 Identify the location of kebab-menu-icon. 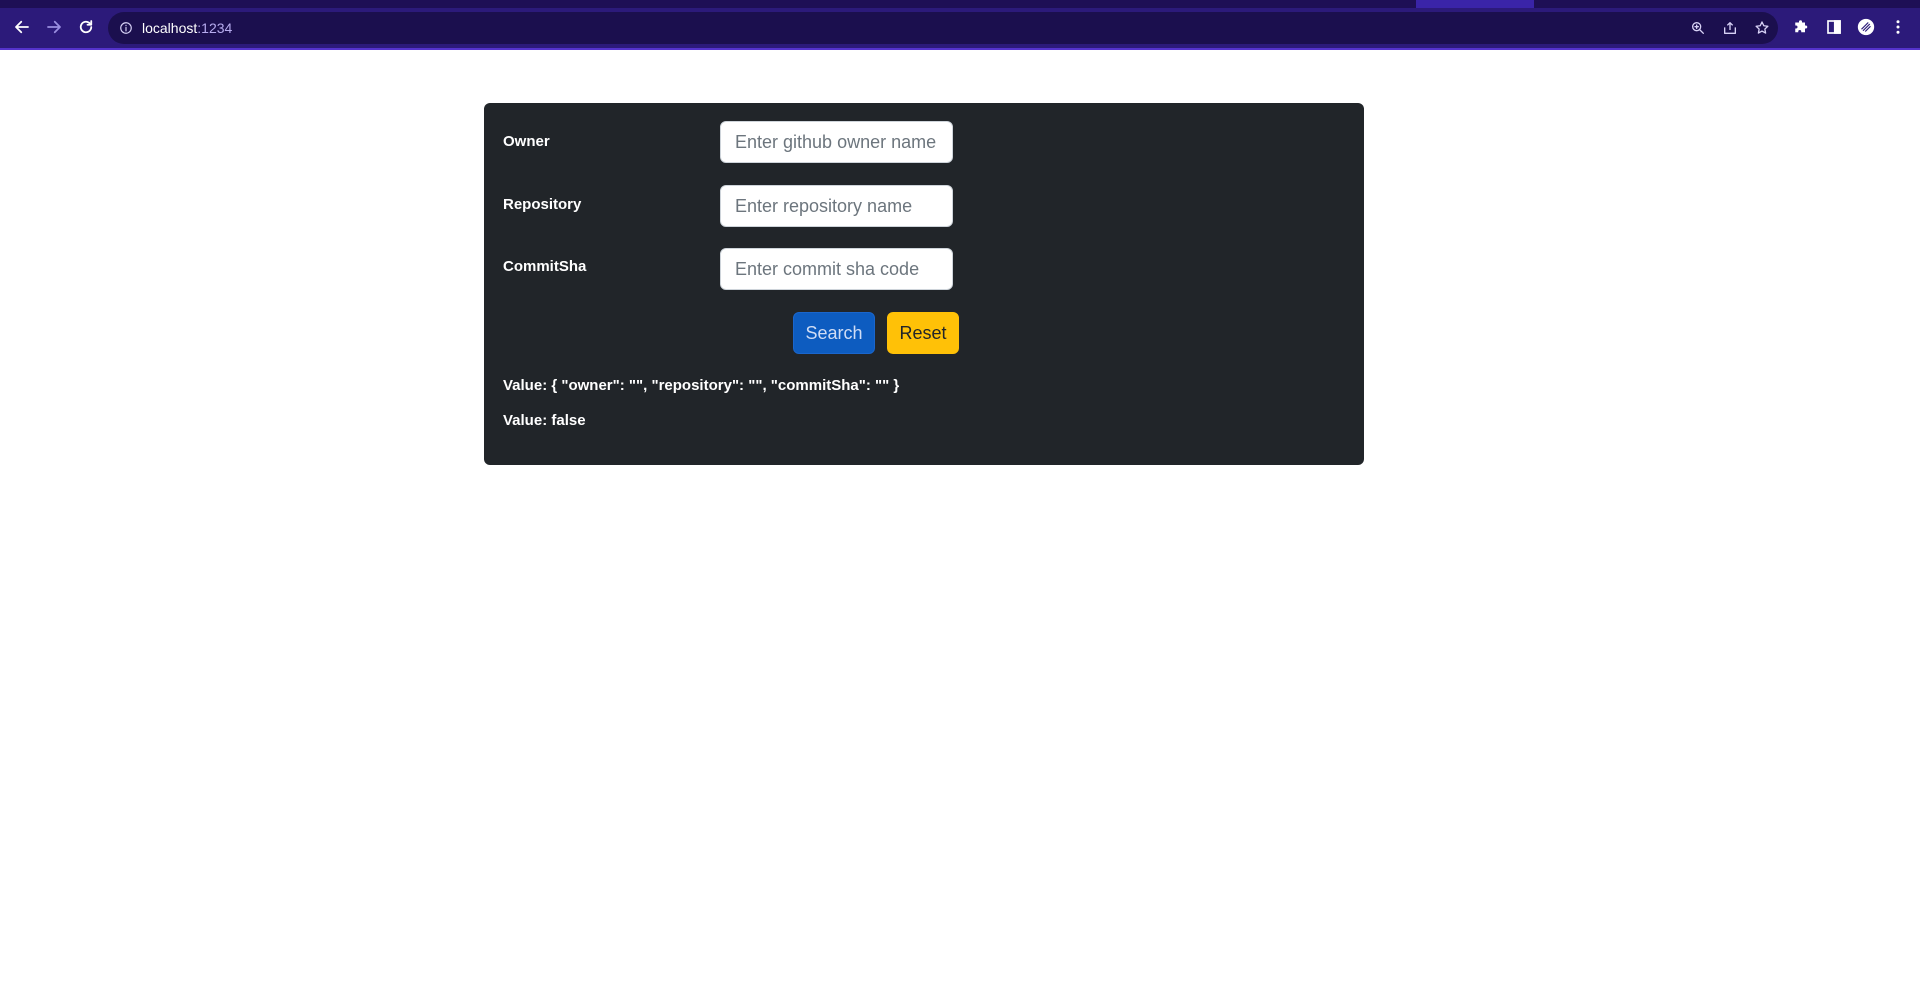
(1898, 27).